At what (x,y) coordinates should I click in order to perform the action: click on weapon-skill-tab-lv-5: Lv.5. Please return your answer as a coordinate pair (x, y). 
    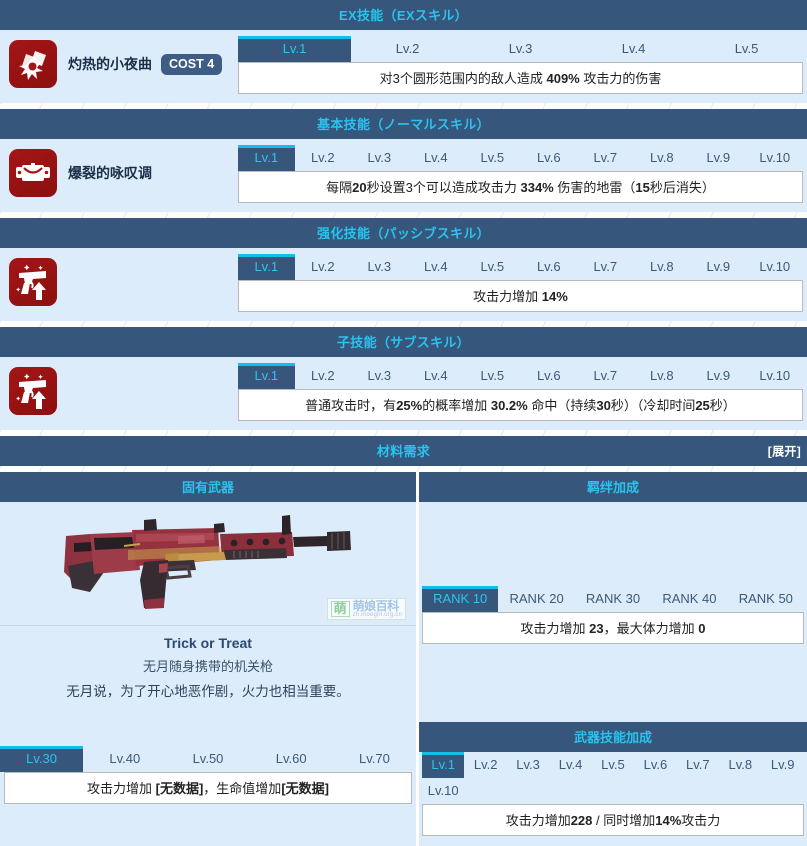
    Looking at the image, I should click on (613, 765).